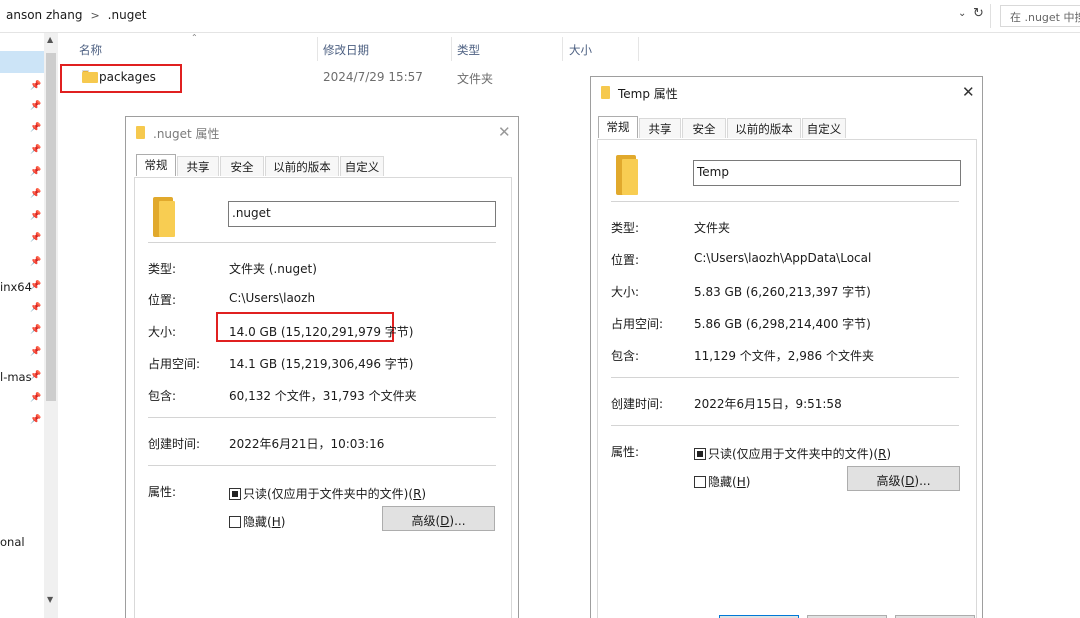 The height and width of the screenshot is (618, 1080). What do you see at coordinates (362, 214) in the screenshot?
I see `folder-name-input: .nuget` at bounding box center [362, 214].